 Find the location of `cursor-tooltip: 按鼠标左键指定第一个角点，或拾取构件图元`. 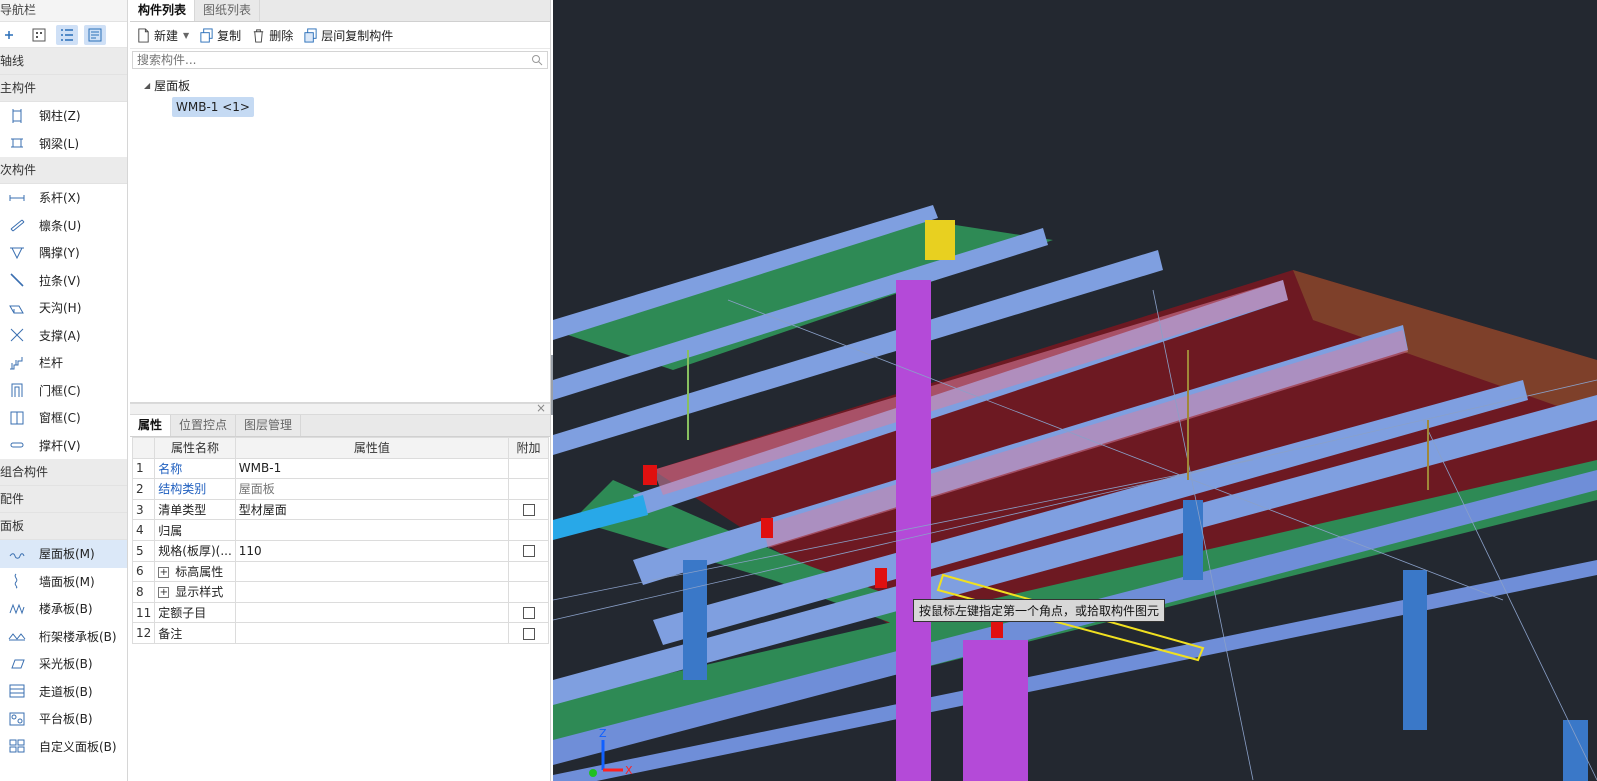

cursor-tooltip: 按鼠标左键指定第一个角点，或拾取构件图元 is located at coordinates (1039, 610).